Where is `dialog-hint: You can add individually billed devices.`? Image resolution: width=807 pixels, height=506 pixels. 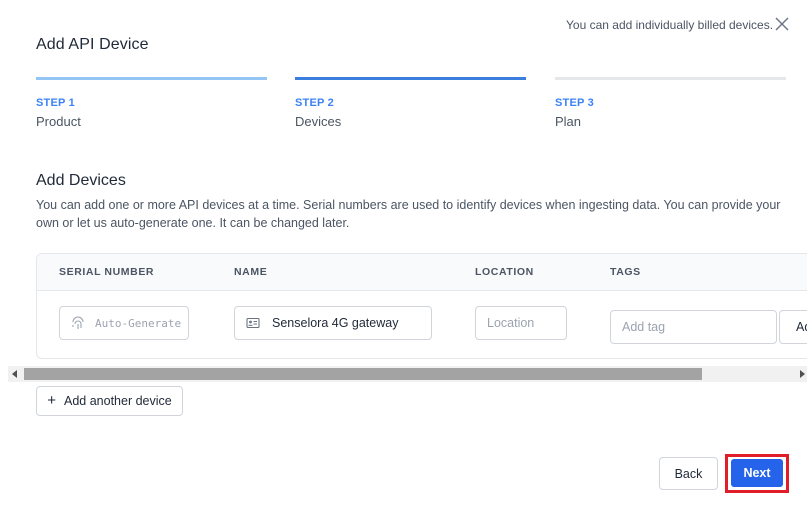 dialog-hint: You can add individually billed devices. is located at coordinates (670, 25).